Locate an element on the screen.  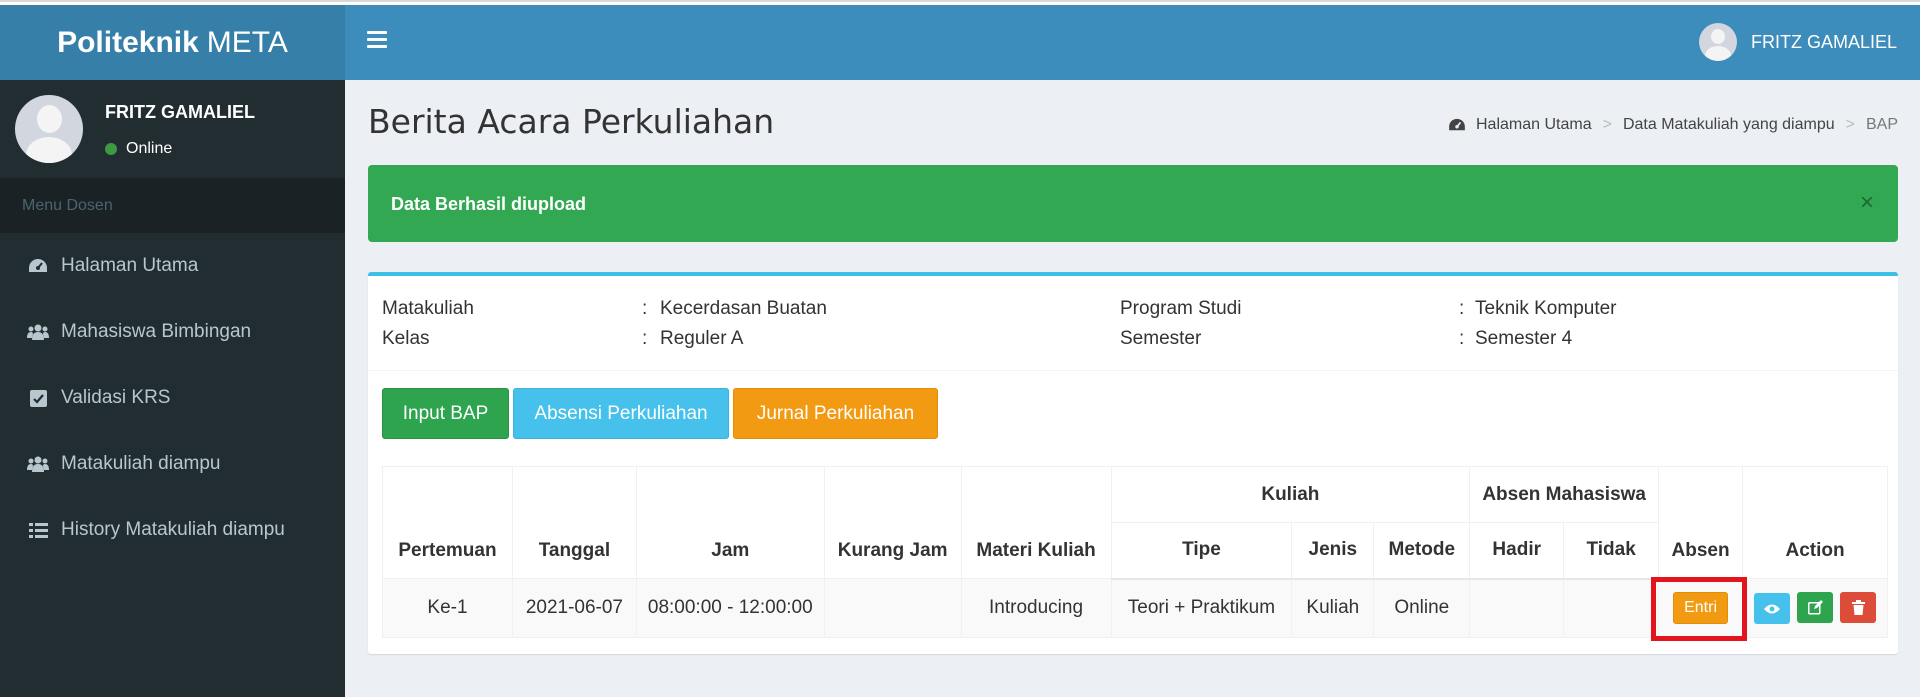
navbar-user-name: FRITZ GAMALIEL is located at coordinates (1823, 41).